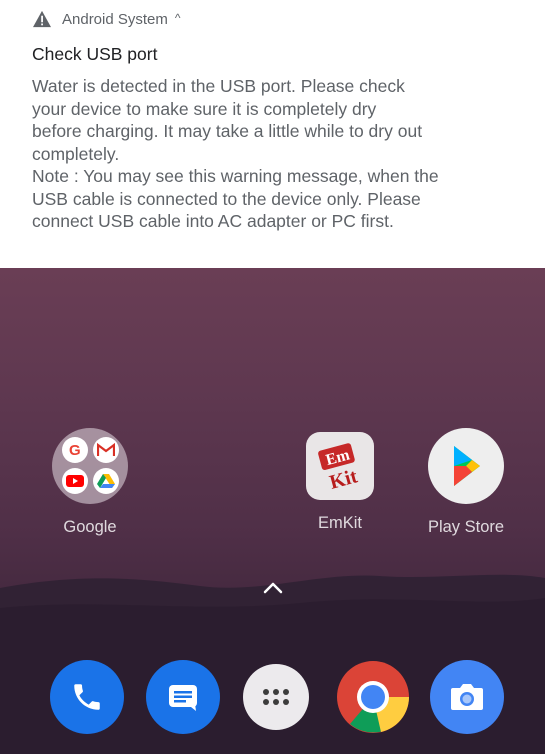 The height and width of the screenshot is (754, 545). Describe the element at coordinates (76, 153) in the screenshot. I see `notification-body-line: completely.` at that location.